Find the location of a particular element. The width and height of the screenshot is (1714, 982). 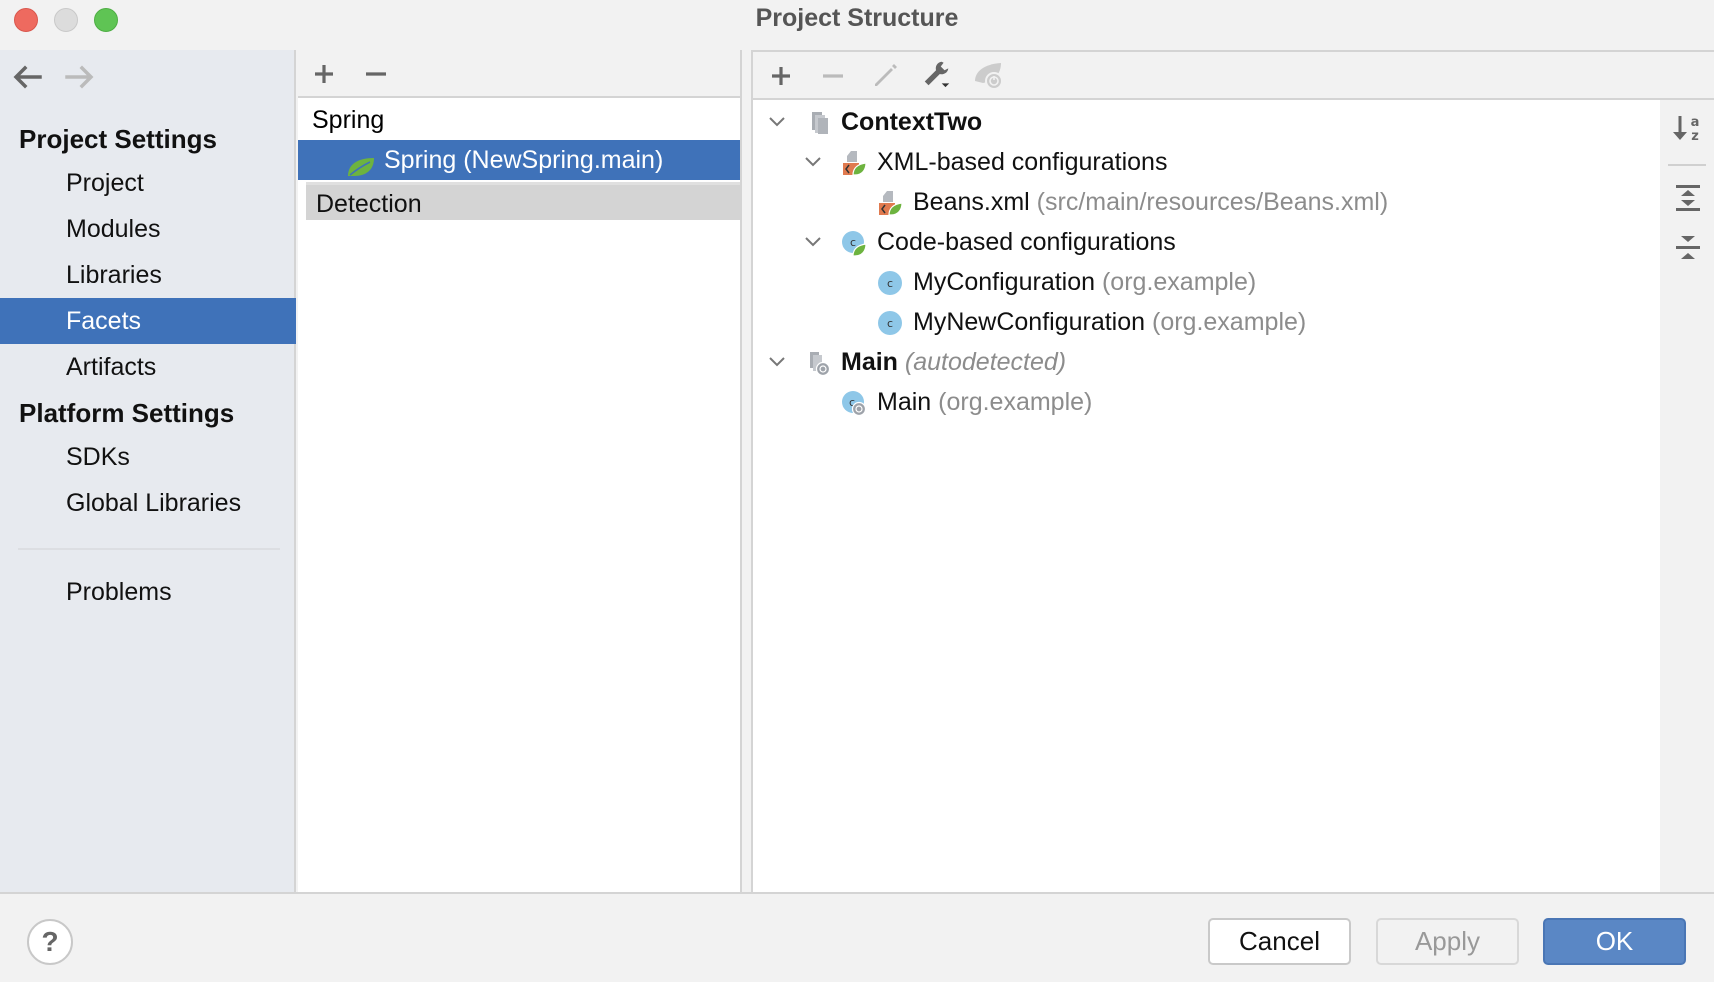

window-title: Project Structure is located at coordinates (857, 18).